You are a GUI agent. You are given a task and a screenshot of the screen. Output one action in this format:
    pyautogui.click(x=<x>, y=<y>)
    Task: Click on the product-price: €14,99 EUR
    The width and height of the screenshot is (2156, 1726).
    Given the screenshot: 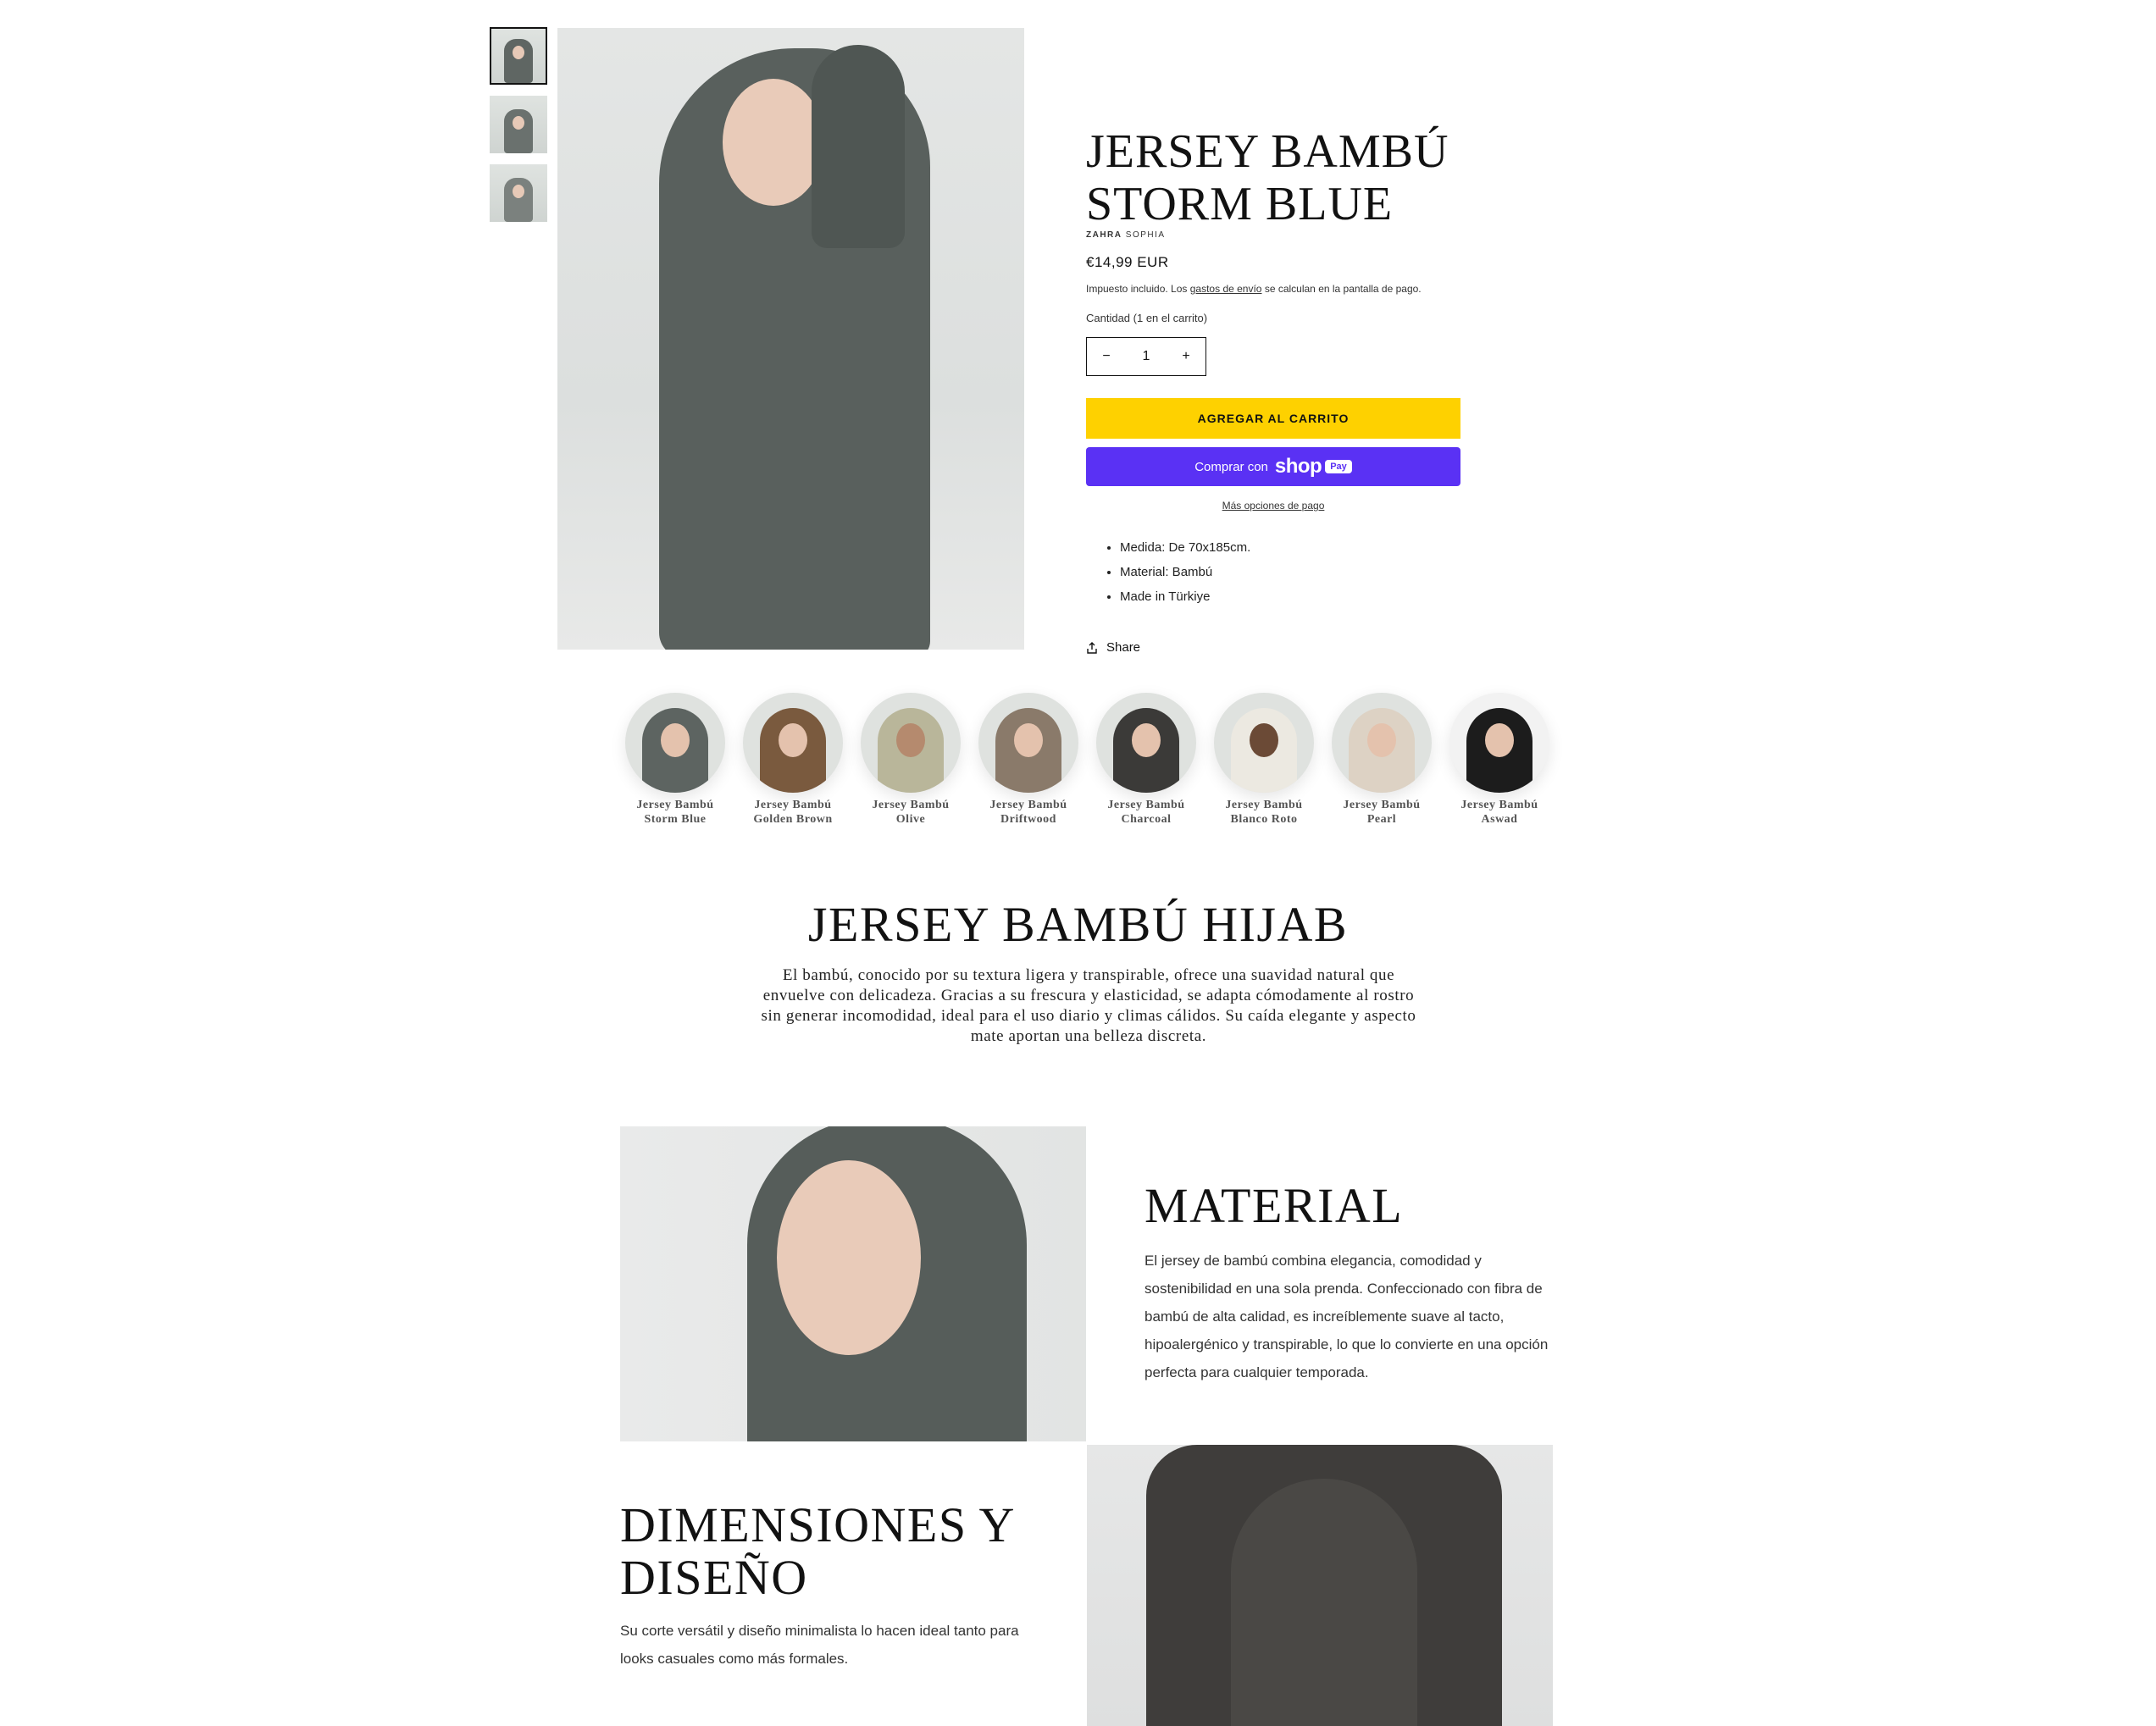 What is the action you would take?
    pyautogui.click(x=1127, y=262)
    